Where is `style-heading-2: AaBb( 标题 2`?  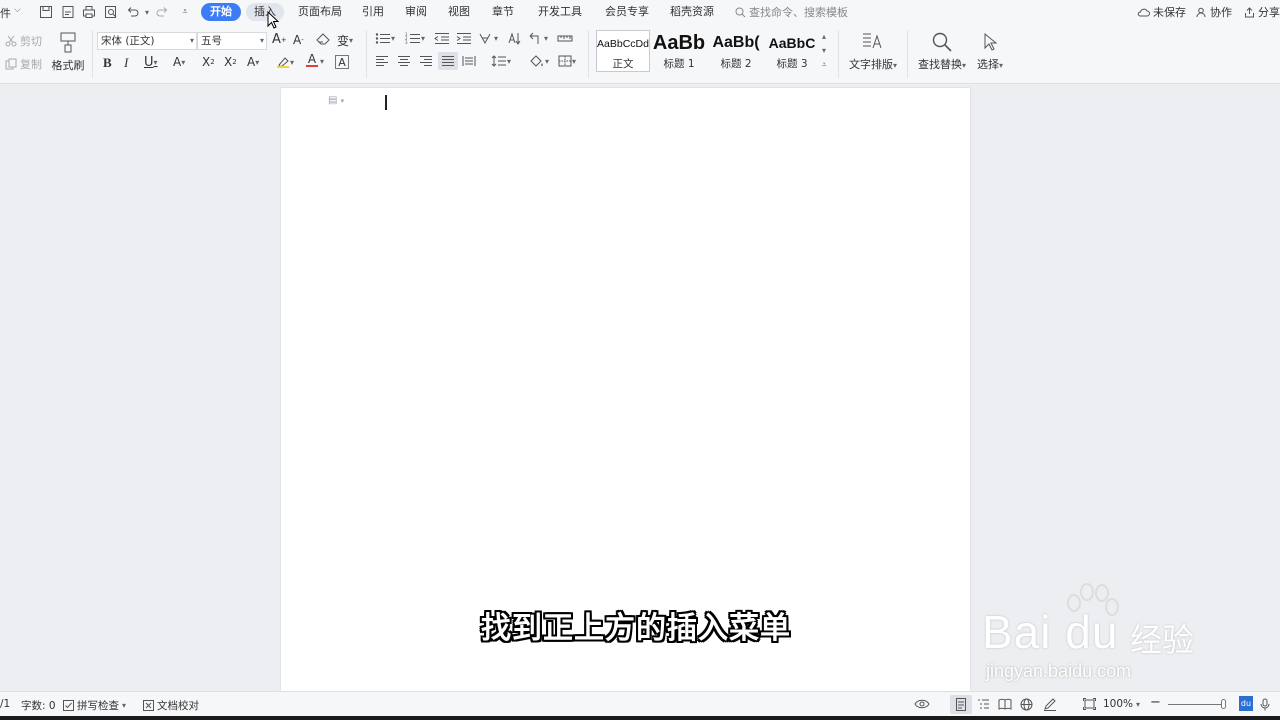
style-heading-2: AaBb( 标题 2 is located at coordinates (736, 51).